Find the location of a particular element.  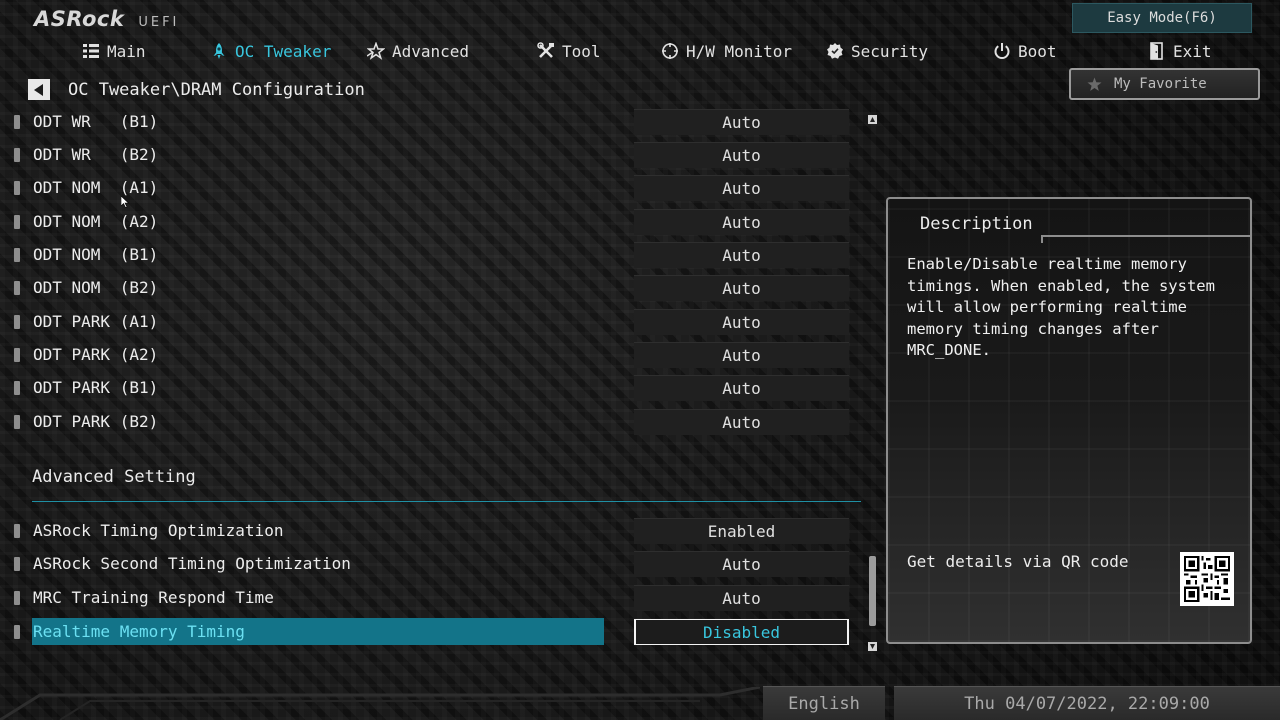

setting-value-text: Disabled is located at coordinates (741, 632).